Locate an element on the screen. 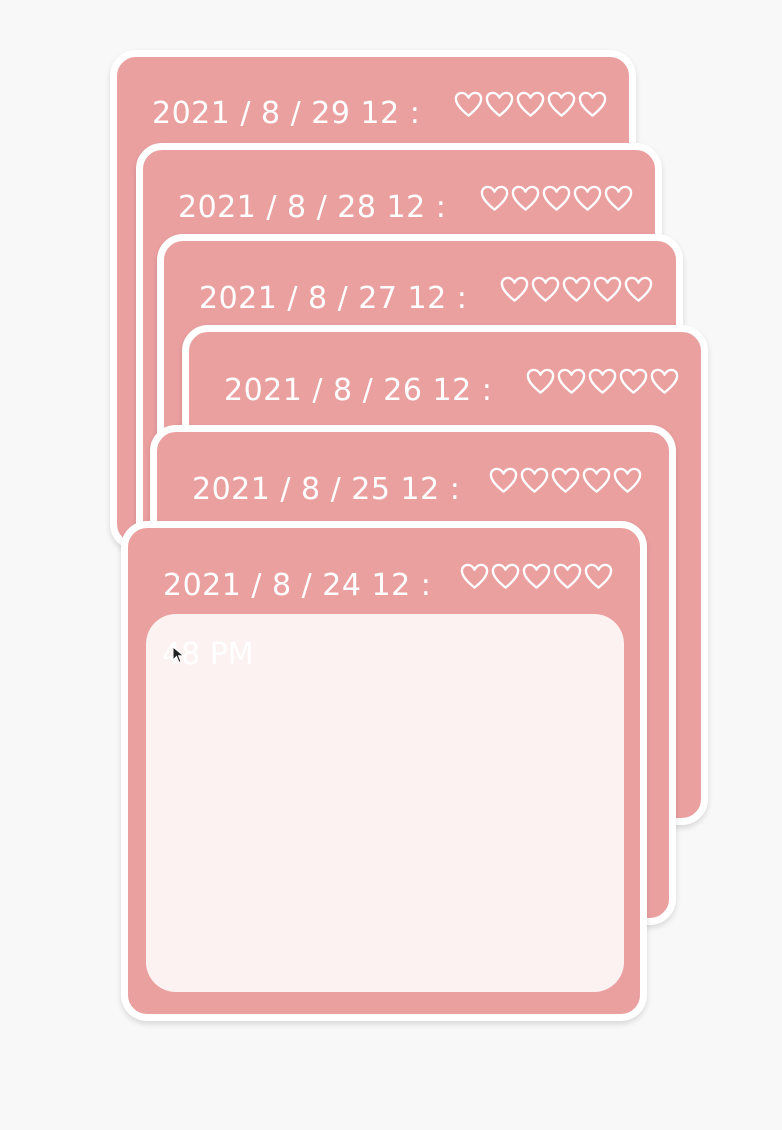 The height and width of the screenshot is (1130, 782). card-date: 2021 / 8 / 26 12 : is located at coordinates (358, 390).